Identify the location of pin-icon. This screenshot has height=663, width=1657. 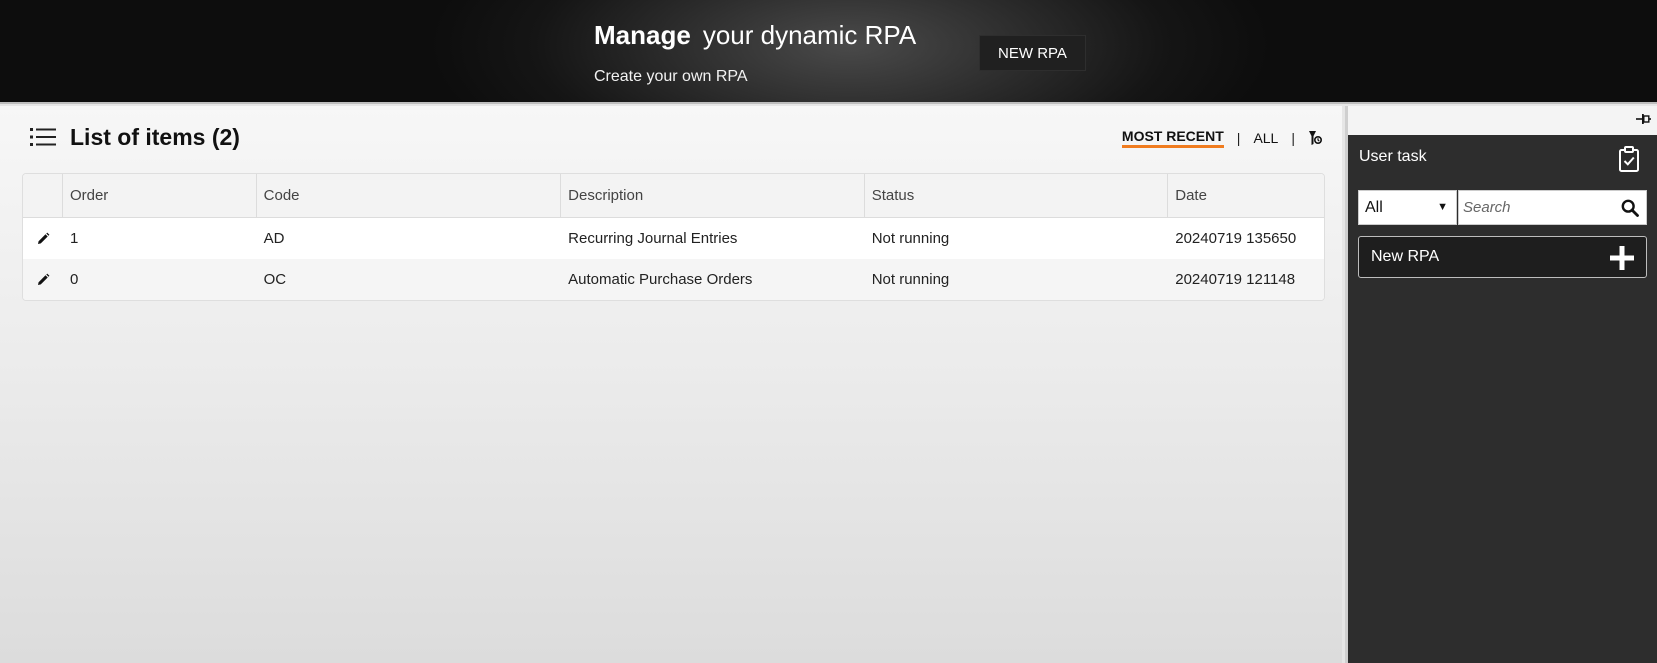
(1643, 119).